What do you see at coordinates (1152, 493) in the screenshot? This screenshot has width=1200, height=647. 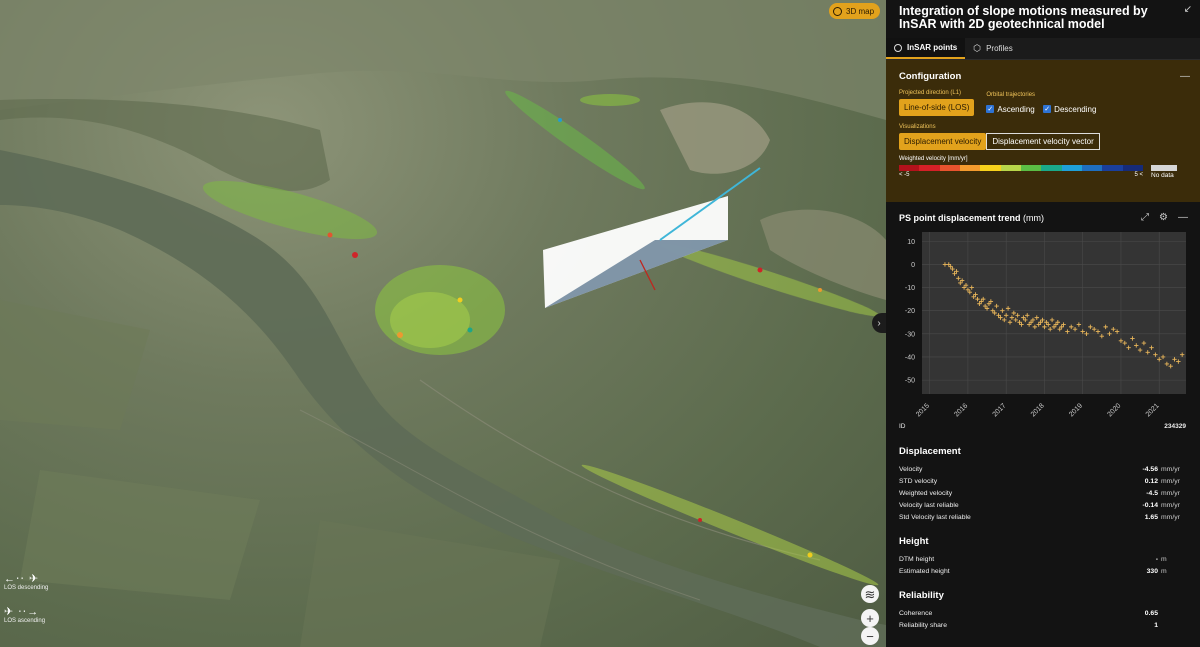 I see `kv-value: -4.5` at bounding box center [1152, 493].